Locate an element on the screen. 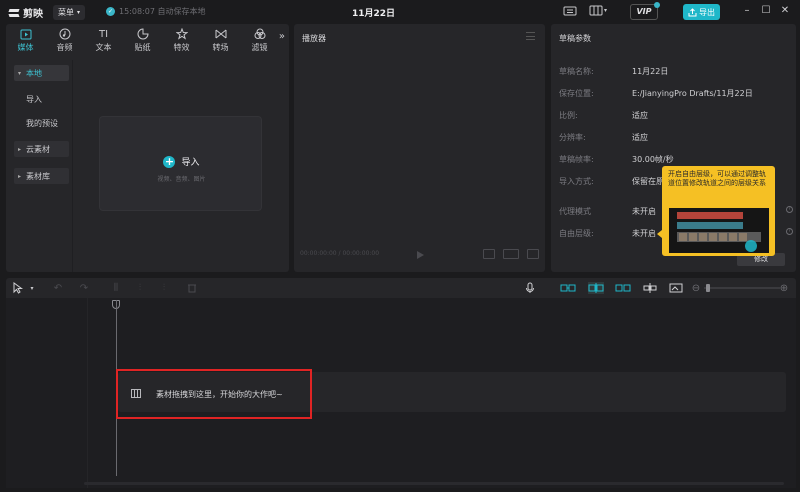  tab-sticker: 贴纸 is located at coordinates (142, 42).